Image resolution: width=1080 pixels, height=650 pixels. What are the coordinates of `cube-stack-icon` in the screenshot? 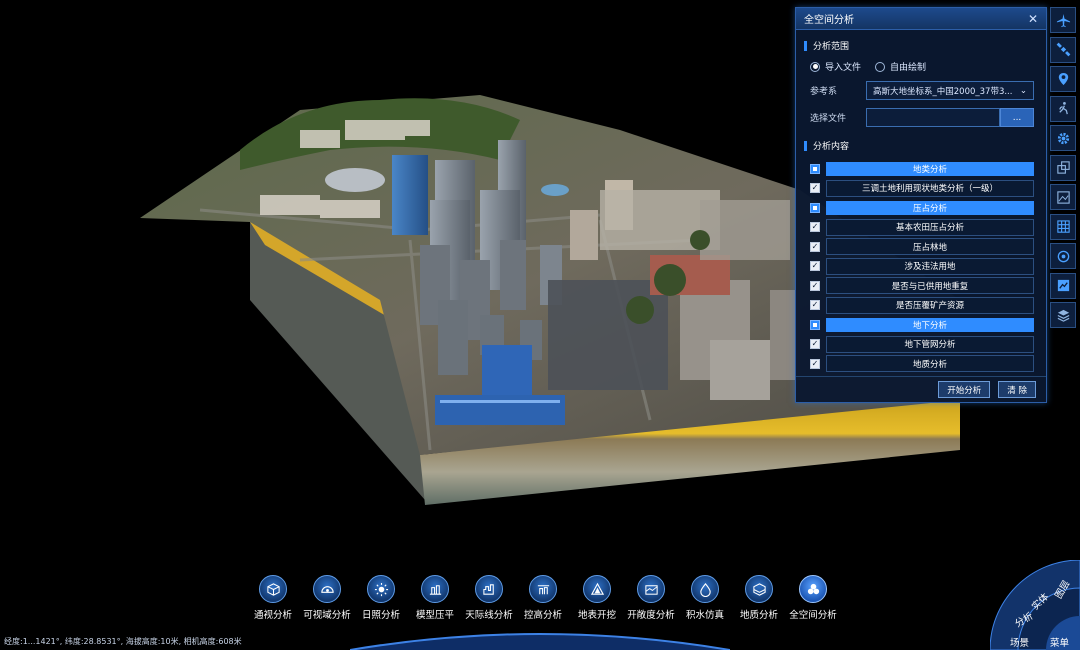 It's located at (1063, 167).